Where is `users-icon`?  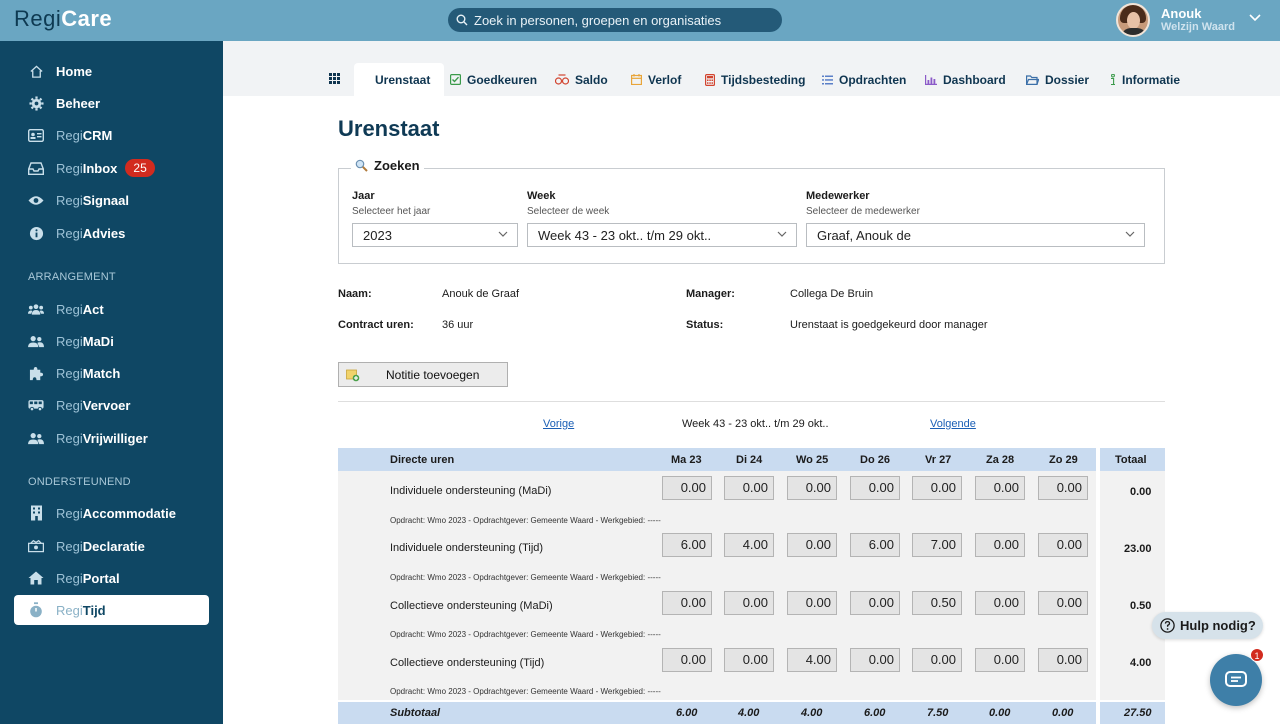
users-icon is located at coordinates (36, 309).